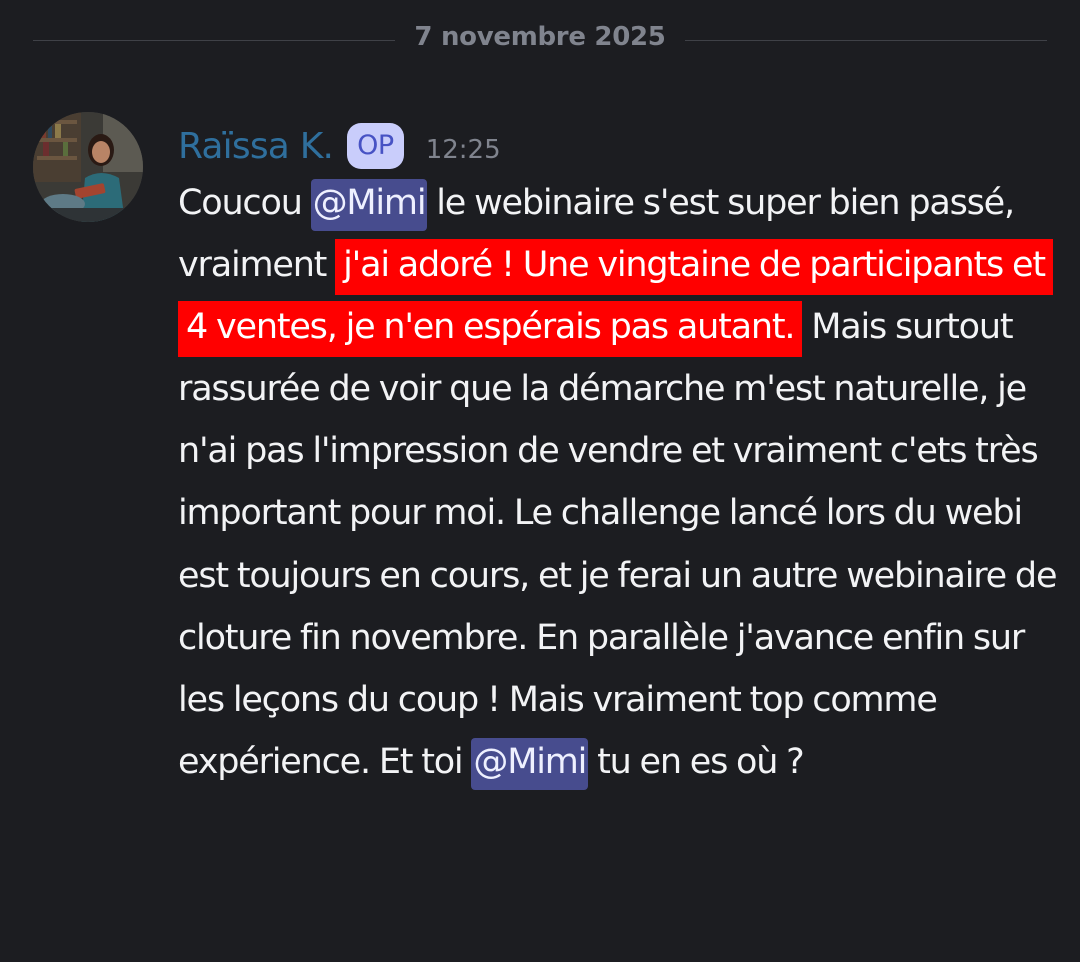  What do you see at coordinates (696, 761) in the screenshot?
I see `message-text: tu en es où ?` at bounding box center [696, 761].